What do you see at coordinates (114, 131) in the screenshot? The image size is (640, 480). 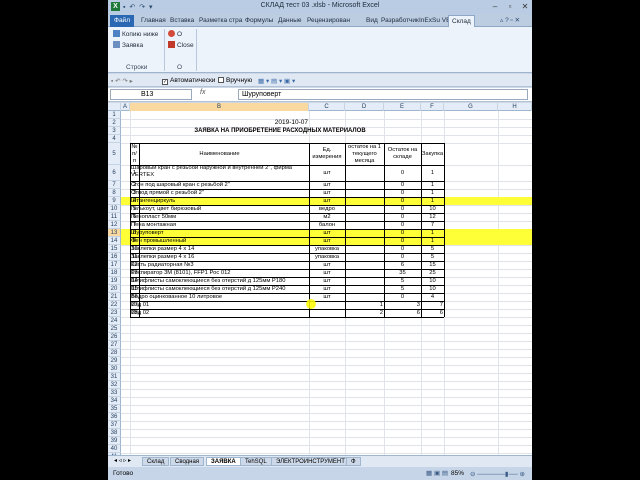 I see `row-header-3: 3` at bounding box center [114, 131].